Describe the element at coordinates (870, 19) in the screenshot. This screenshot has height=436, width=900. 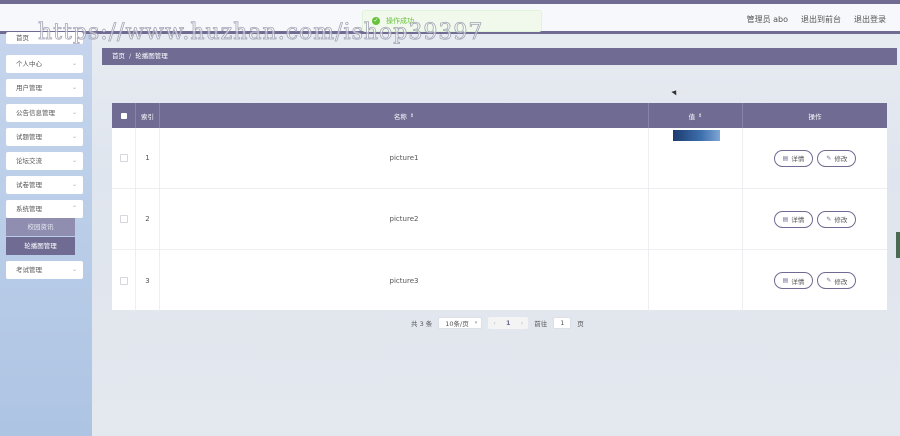
I see `logout-link: 退出登录` at that location.